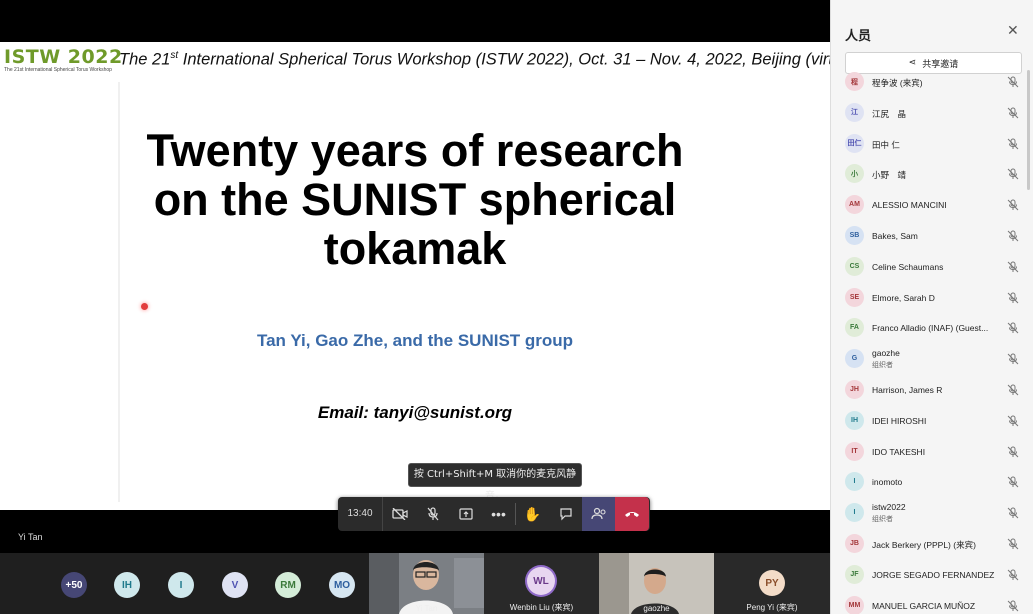 This screenshot has height=614, width=1033. What do you see at coordinates (656, 583) in the screenshot?
I see `video-tile-gaozhe: gaozhe` at bounding box center [656, 583].